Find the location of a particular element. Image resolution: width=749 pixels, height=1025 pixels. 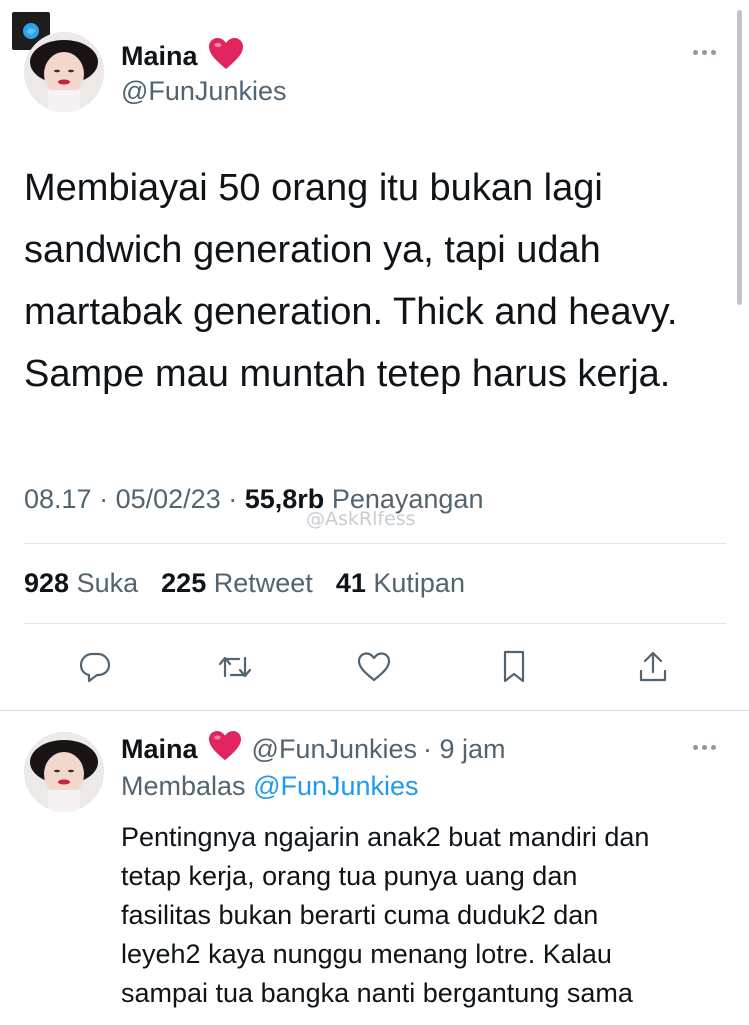

reply-text-line: leyeh2 kaya nunggu menang lotre. Kalau is located at coordinates (366, 954).